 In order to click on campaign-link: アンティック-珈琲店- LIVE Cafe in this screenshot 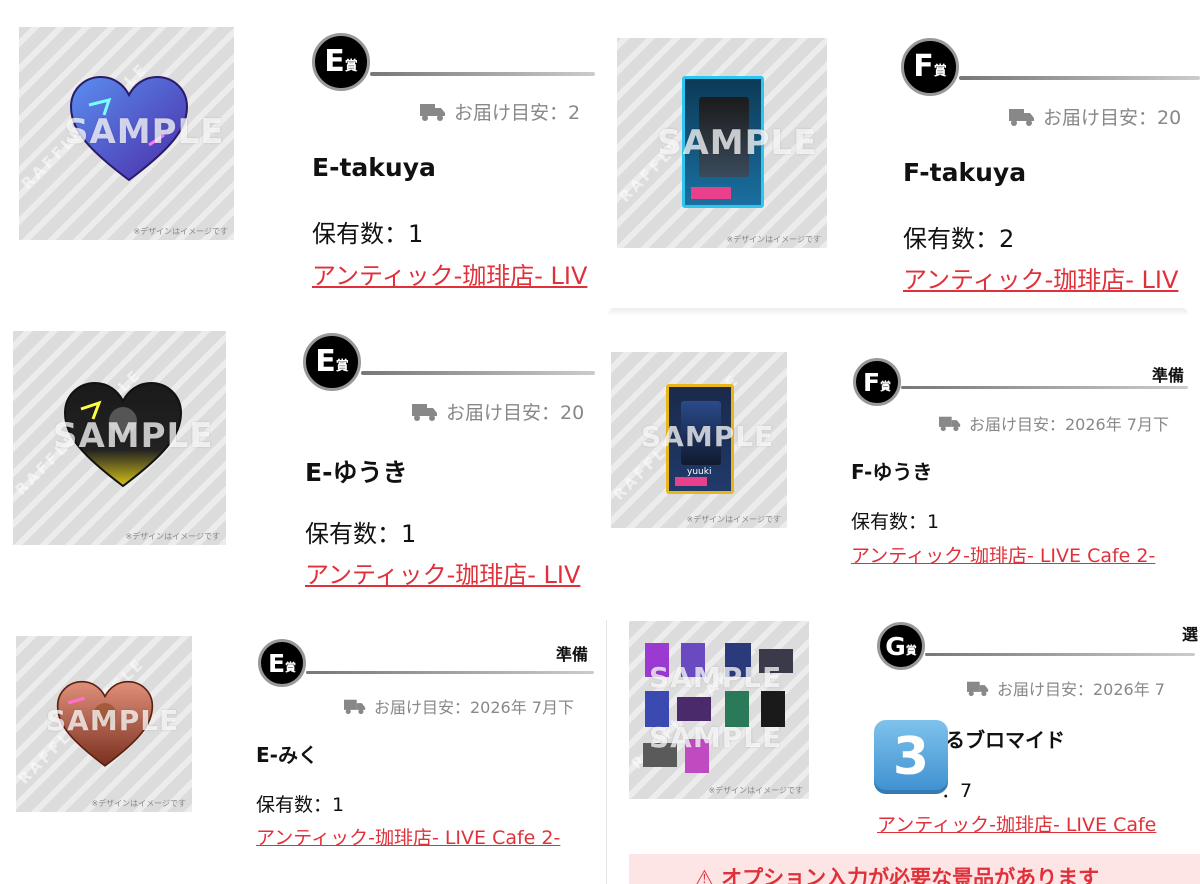, I will do `click(1016, 823)`.